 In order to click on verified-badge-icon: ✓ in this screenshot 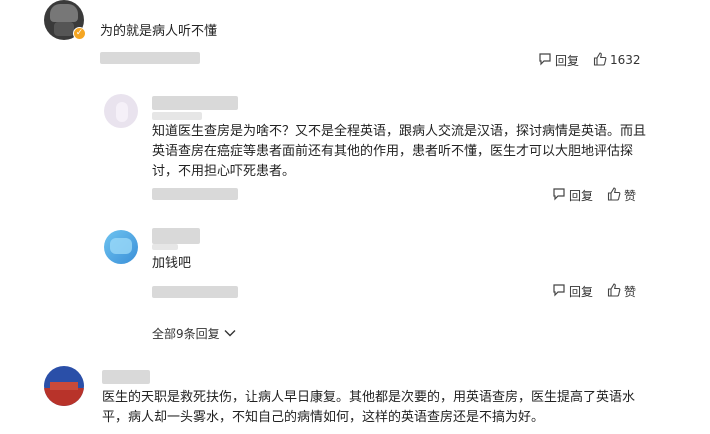, I will do `click(79, 33)`.